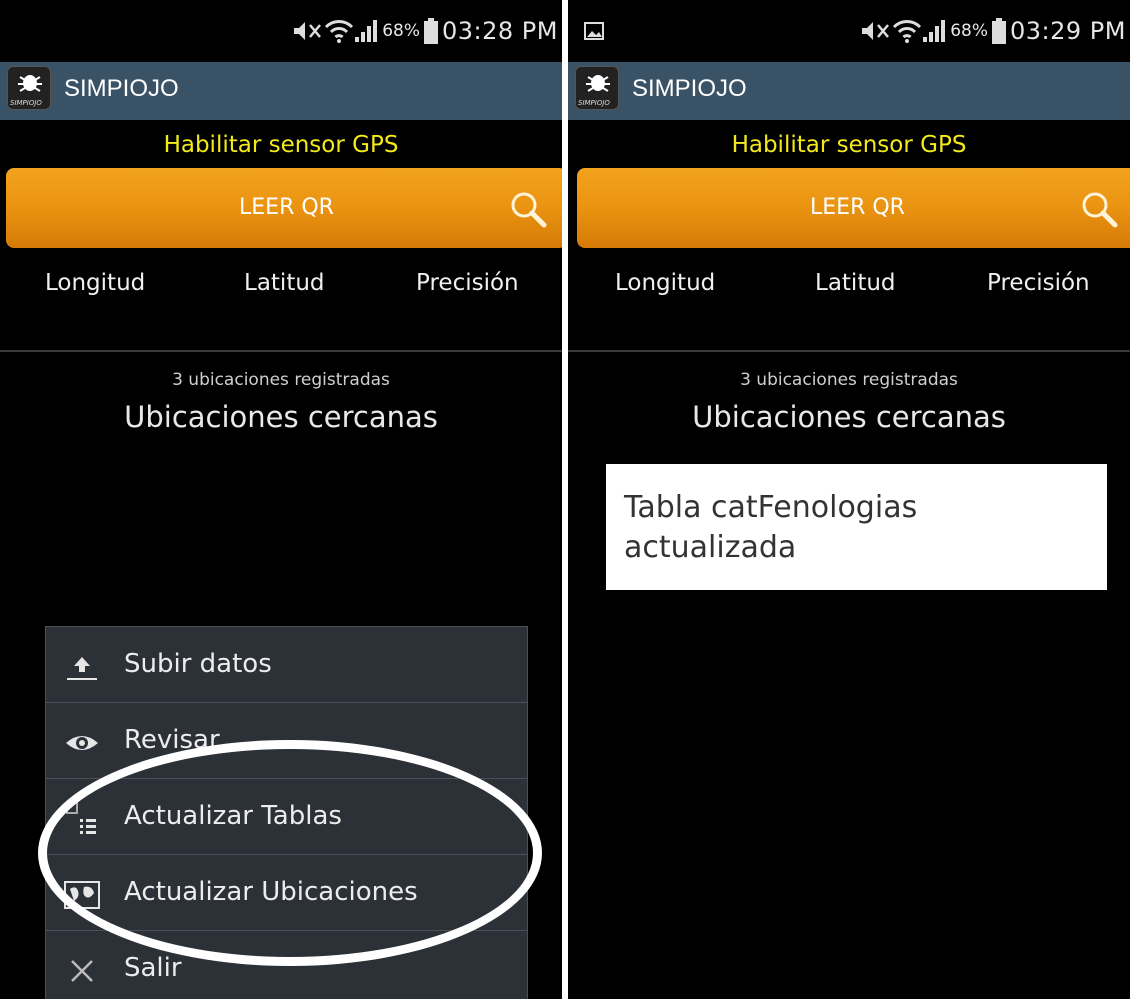 The width and height of the screenshot is (1130, 999). I want to click on status-bar: 68% 03:28 PM, so click(281, 31).